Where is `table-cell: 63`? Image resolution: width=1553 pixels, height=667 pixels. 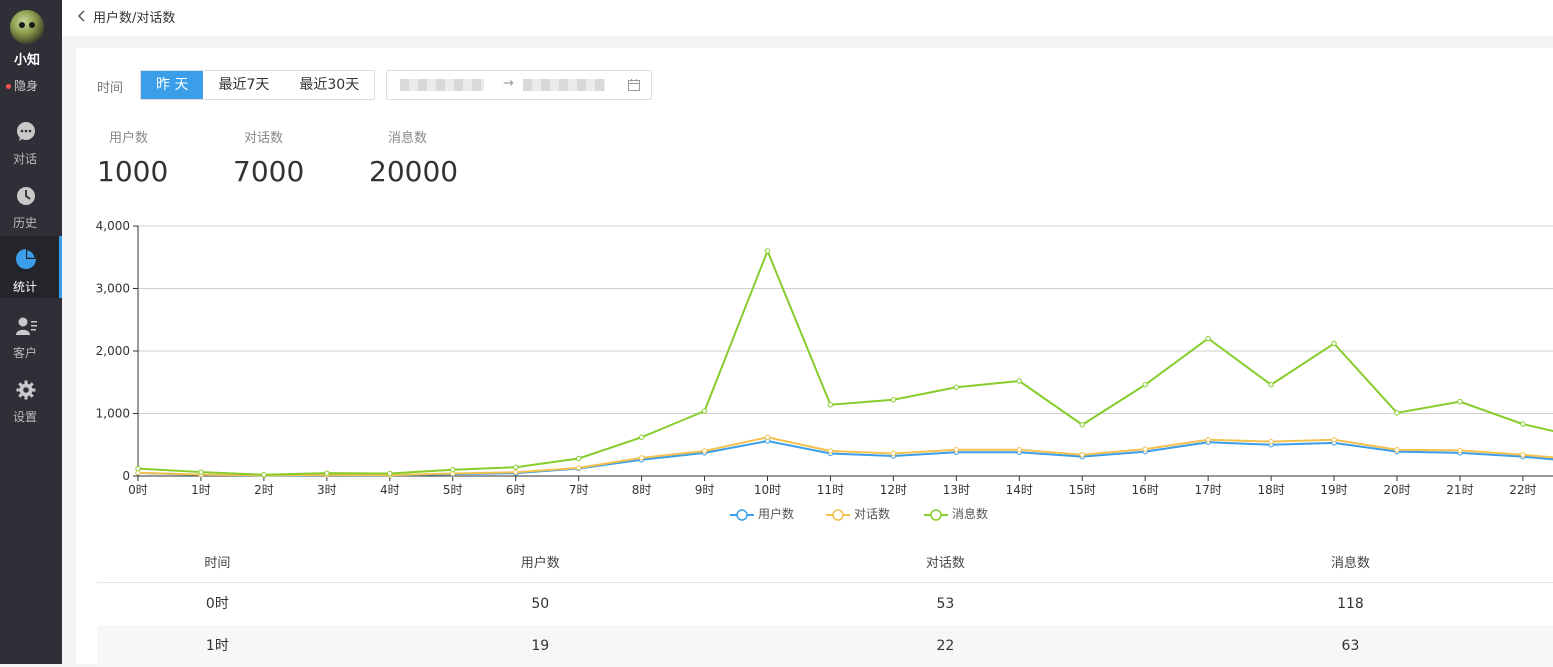 table-cell: 63 is located at coordinates (1350, 646).